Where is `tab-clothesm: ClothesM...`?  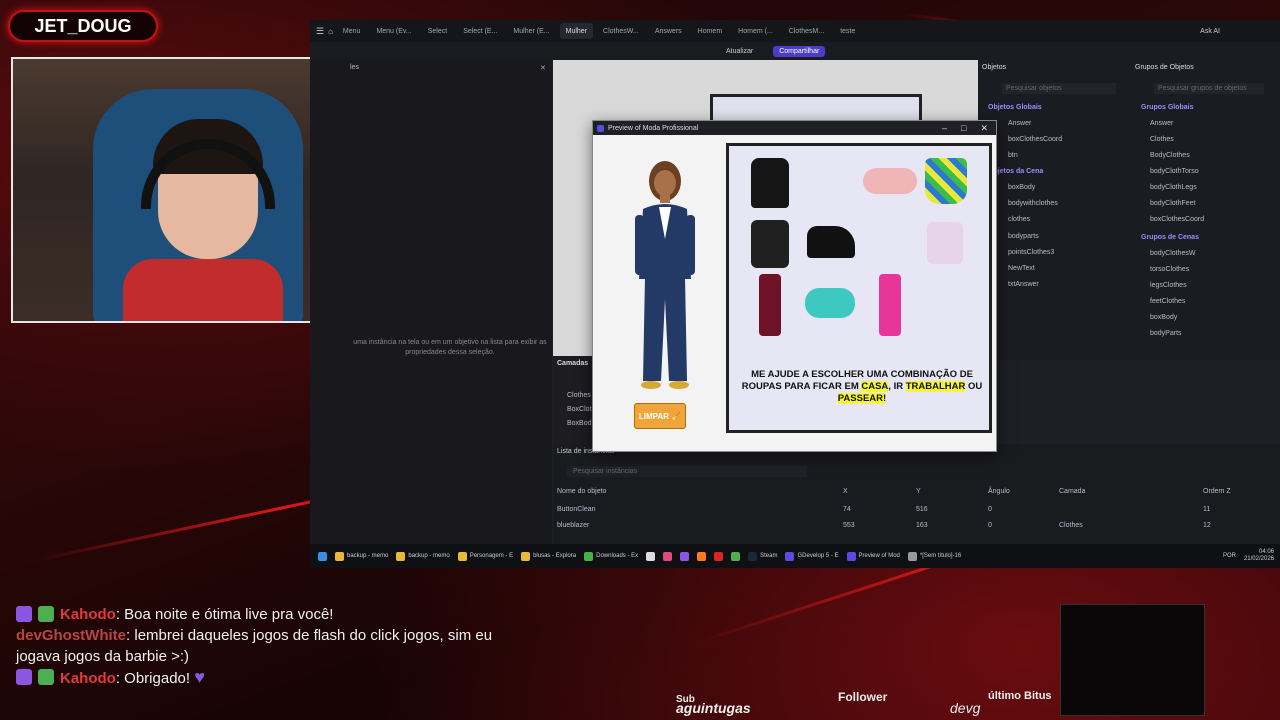 tab-clothesm: ClothesM... is located at coordinates (806, 31).